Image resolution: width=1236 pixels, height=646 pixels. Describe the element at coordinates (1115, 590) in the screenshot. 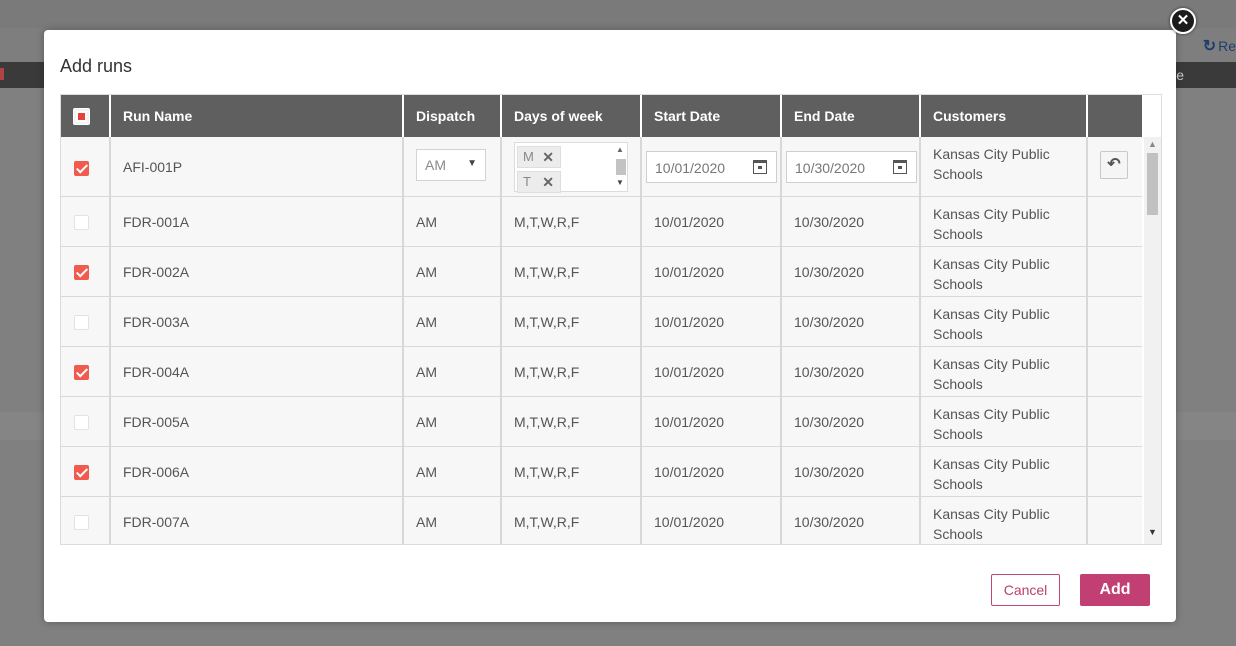

I see `add-button: Add` at that location.